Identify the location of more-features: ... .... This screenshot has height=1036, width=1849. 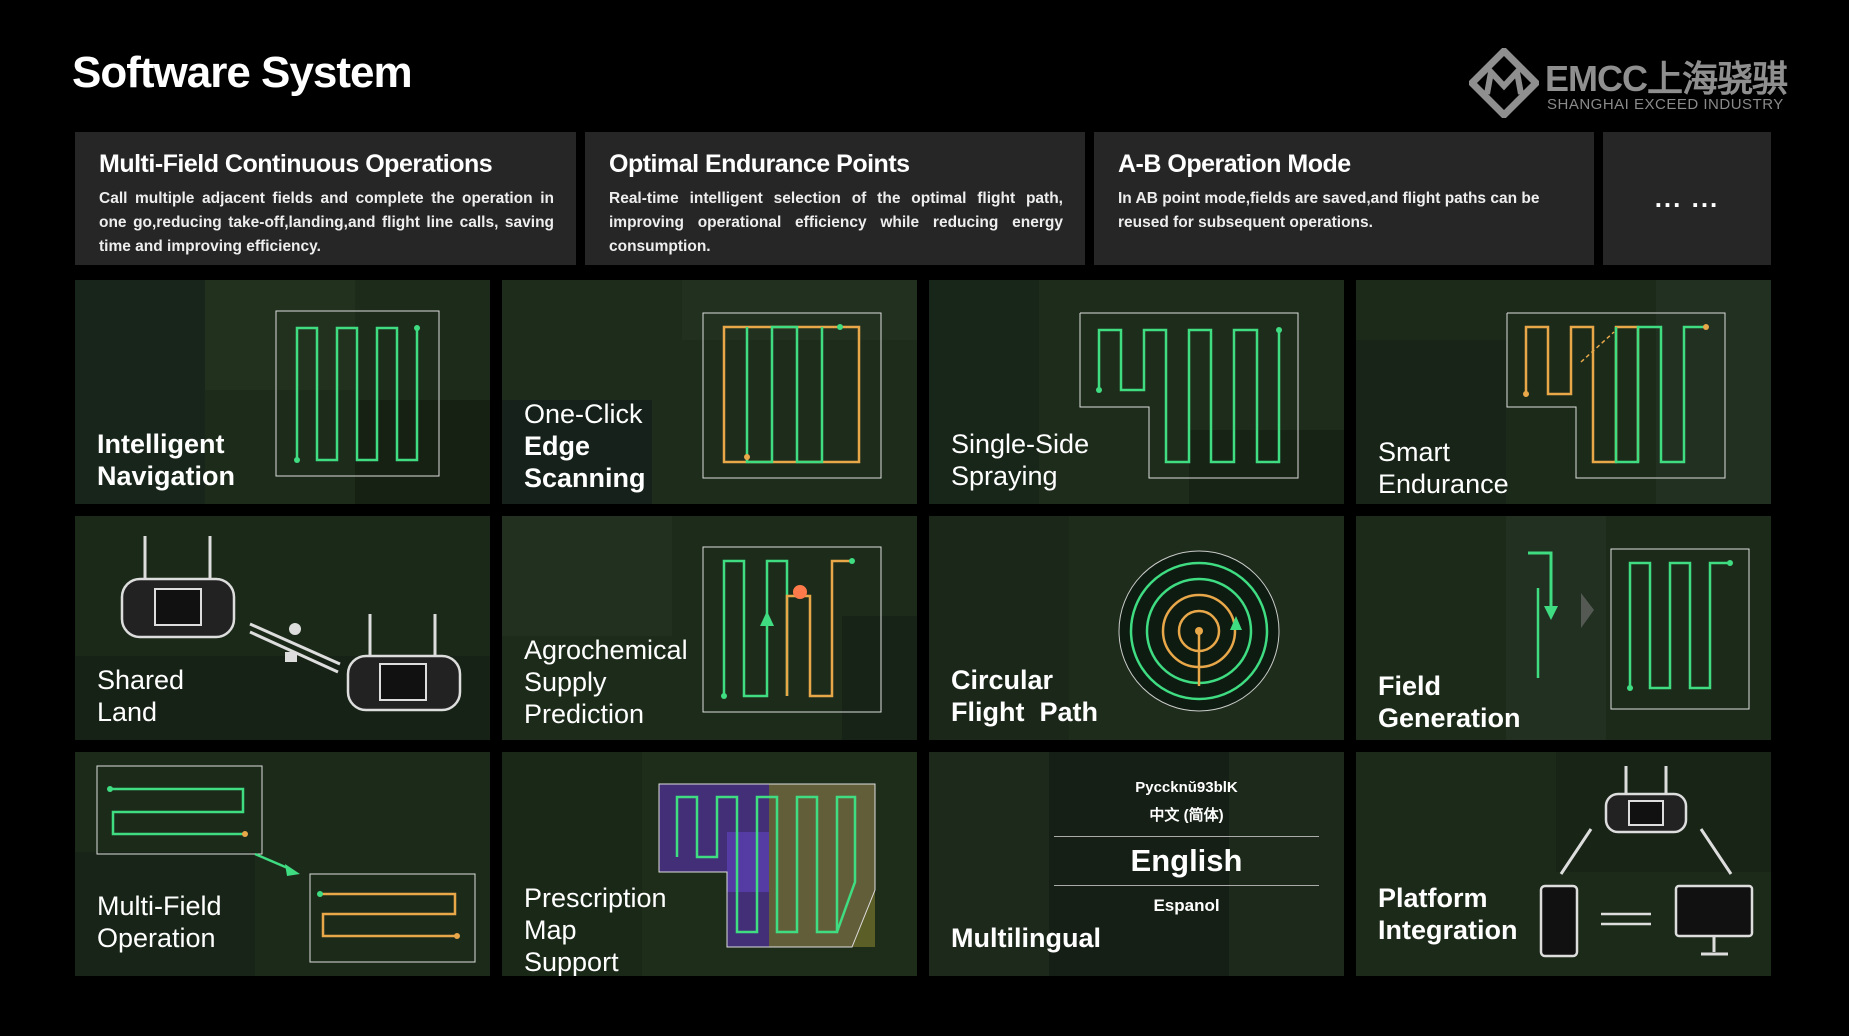
(1687, 198).